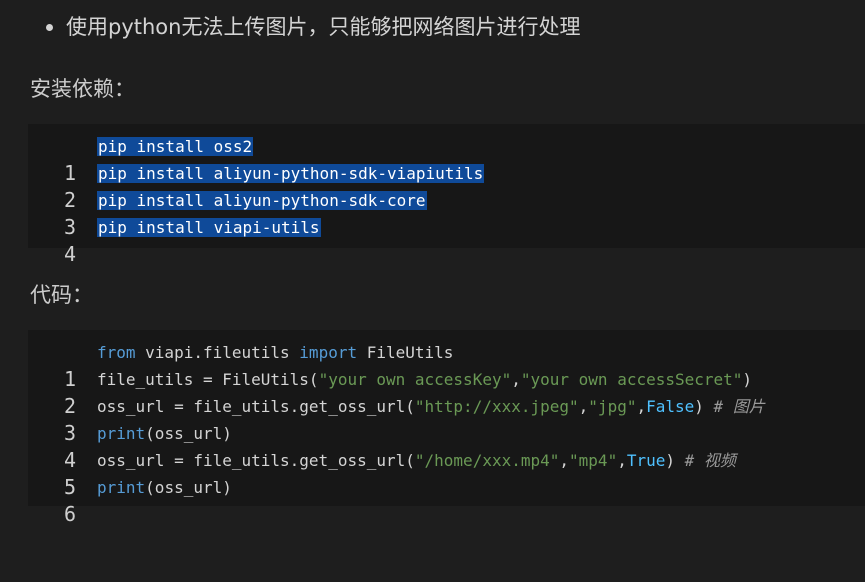 The width and height of the screenshot is (865, 582). I want to click on selected-code-text: pip install aliyun-python-sdk-viapiutils, so click(291, 173).